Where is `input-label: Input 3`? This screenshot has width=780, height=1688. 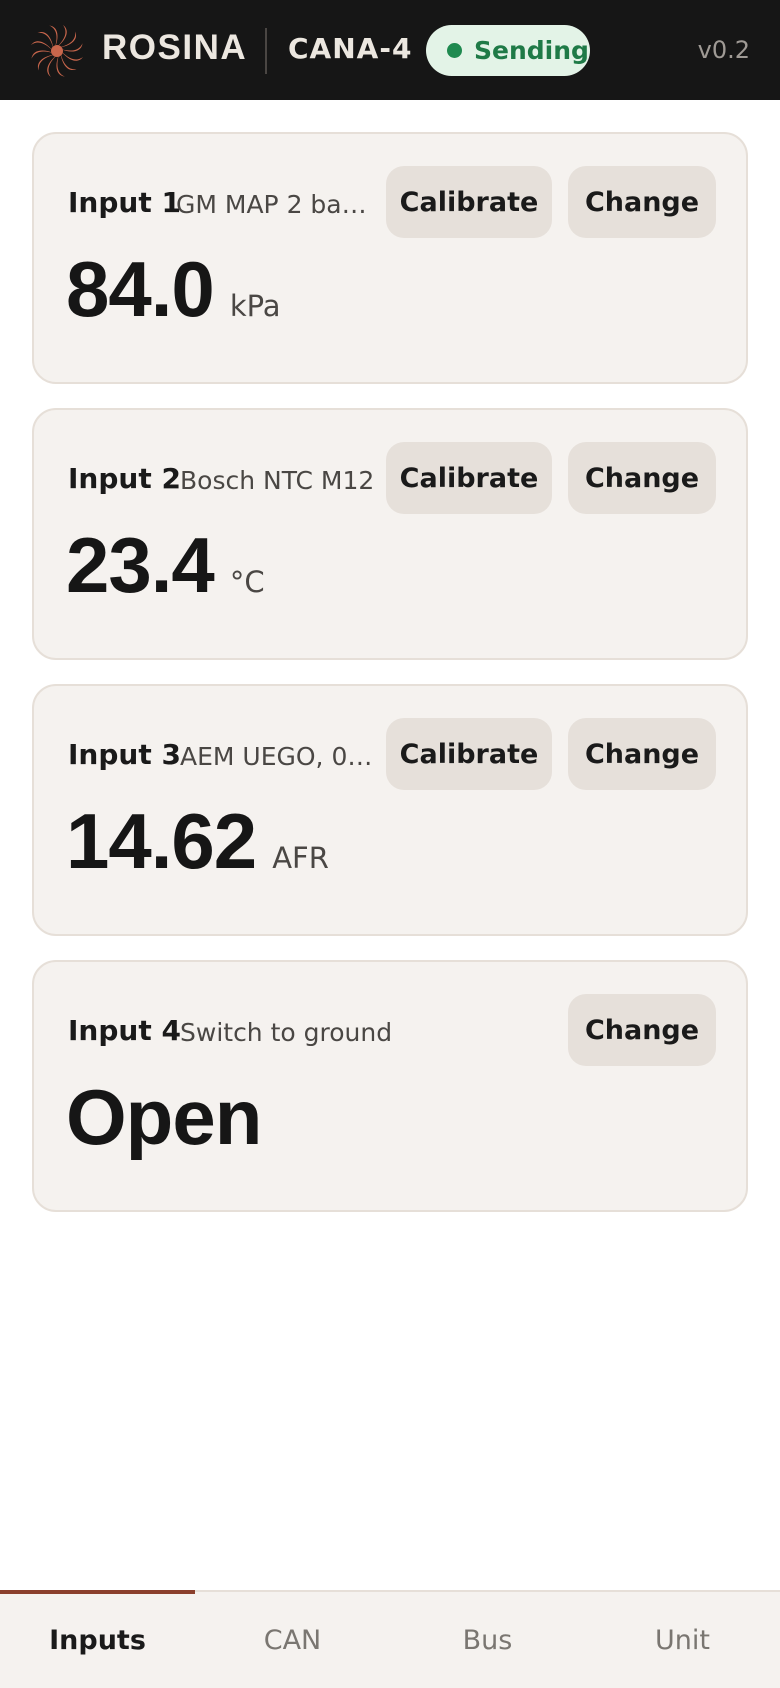 input-label: Input 3 is located at coordinates (124, 754).